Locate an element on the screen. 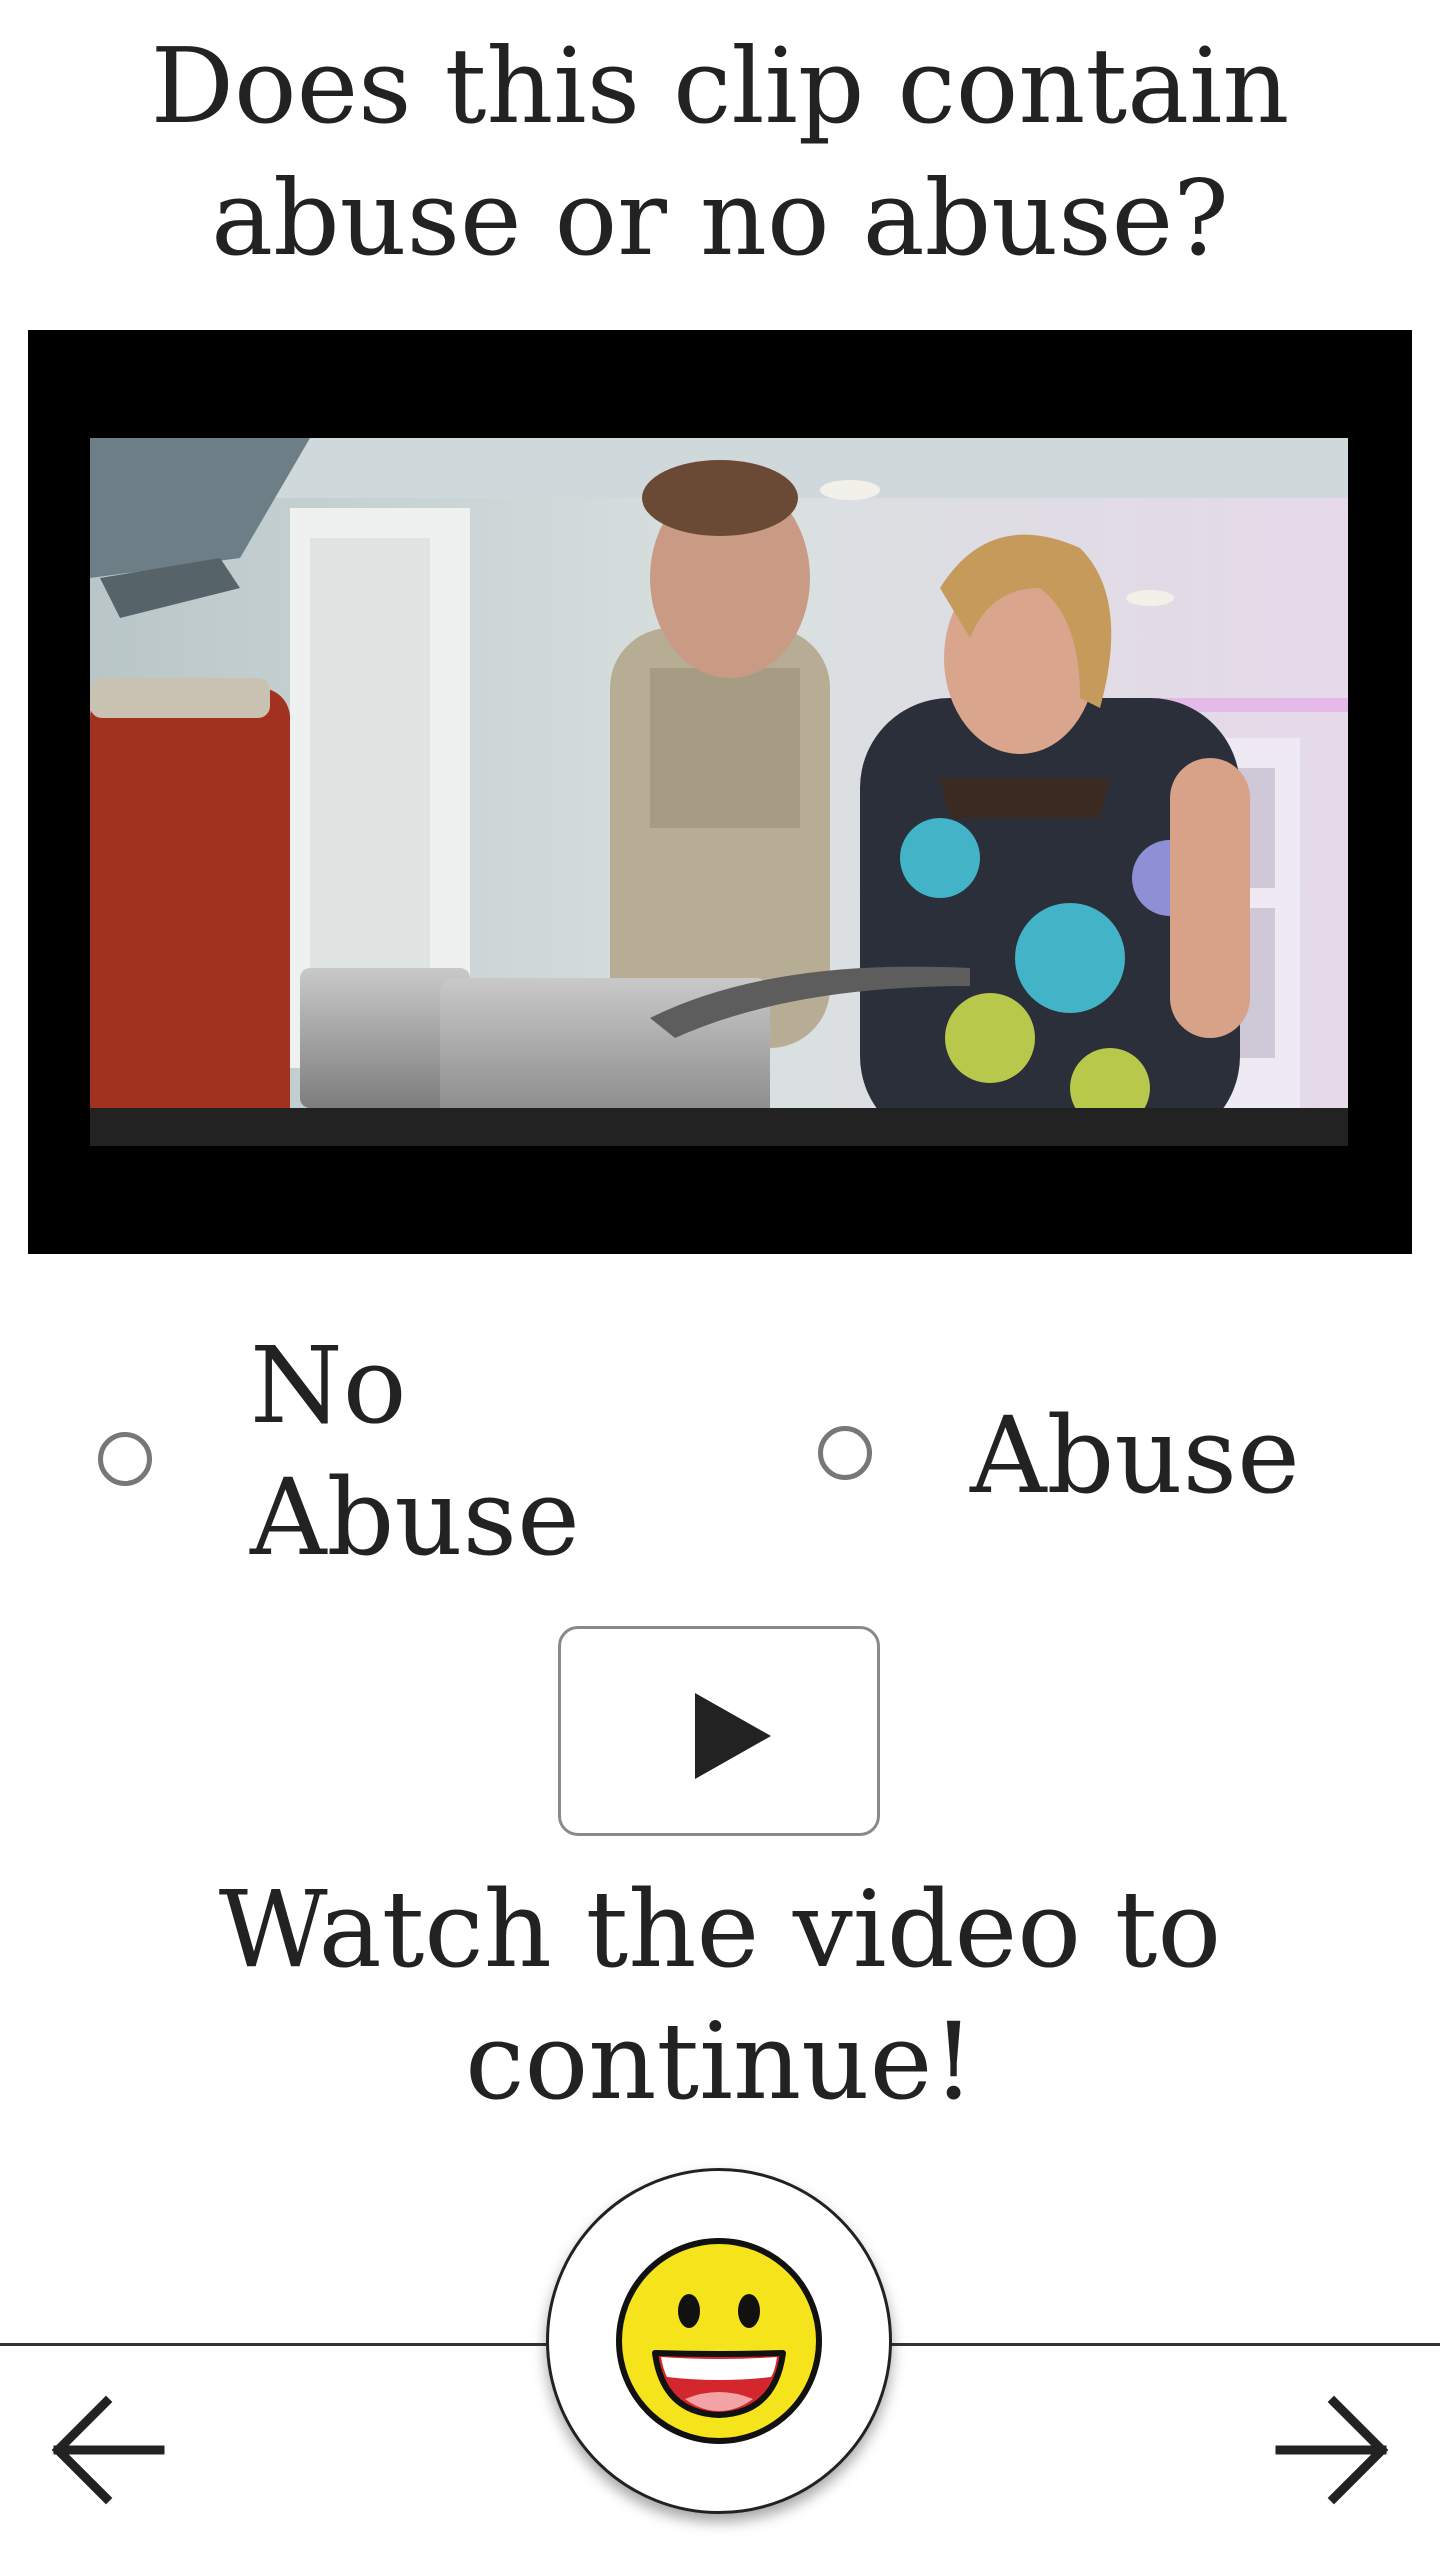 Image resolution: width=1440 pixels, height=2560 pixels. option-abuse-label: Abuse is located at coordinates (1135, 1455).